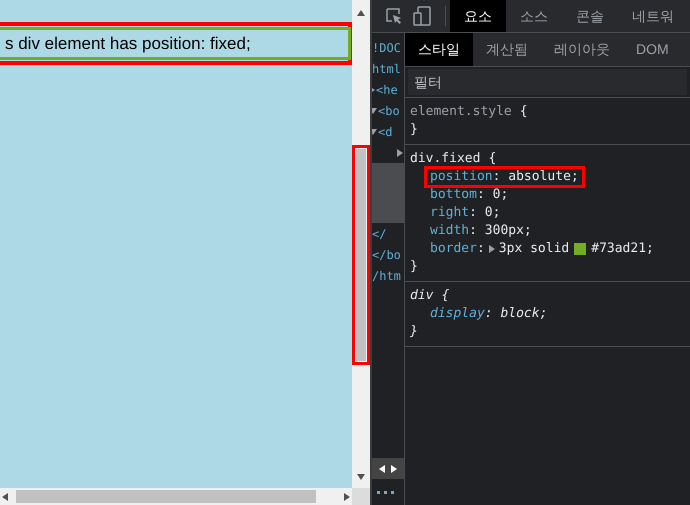 This screenshot has height=505, width=690. What do you see at coordinates (394, 16) in the screenshot?
I see `inspect-element-icon` at bounding box center [394, 16].